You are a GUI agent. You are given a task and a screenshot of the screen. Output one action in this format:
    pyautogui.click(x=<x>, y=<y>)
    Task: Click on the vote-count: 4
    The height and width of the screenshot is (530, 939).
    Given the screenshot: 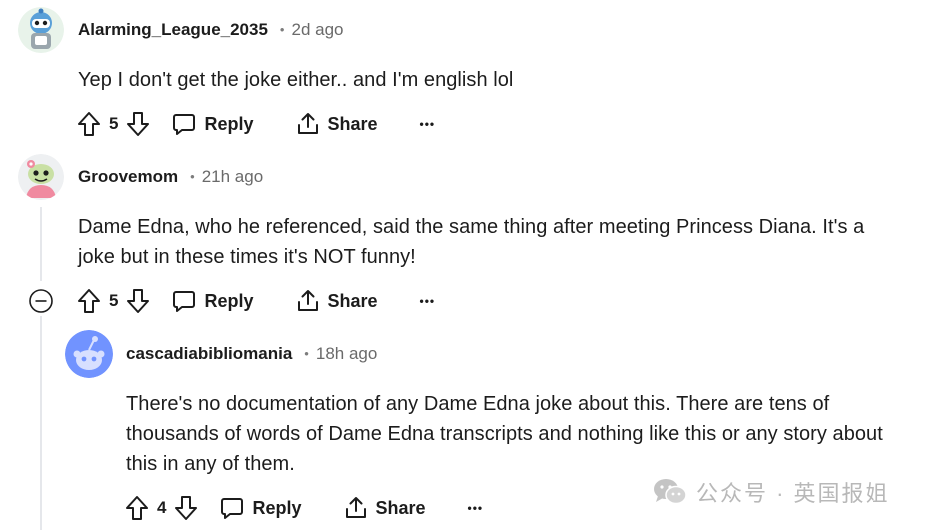 What is the action you would take?
    pyautogui.click(x=162, y=507)
    